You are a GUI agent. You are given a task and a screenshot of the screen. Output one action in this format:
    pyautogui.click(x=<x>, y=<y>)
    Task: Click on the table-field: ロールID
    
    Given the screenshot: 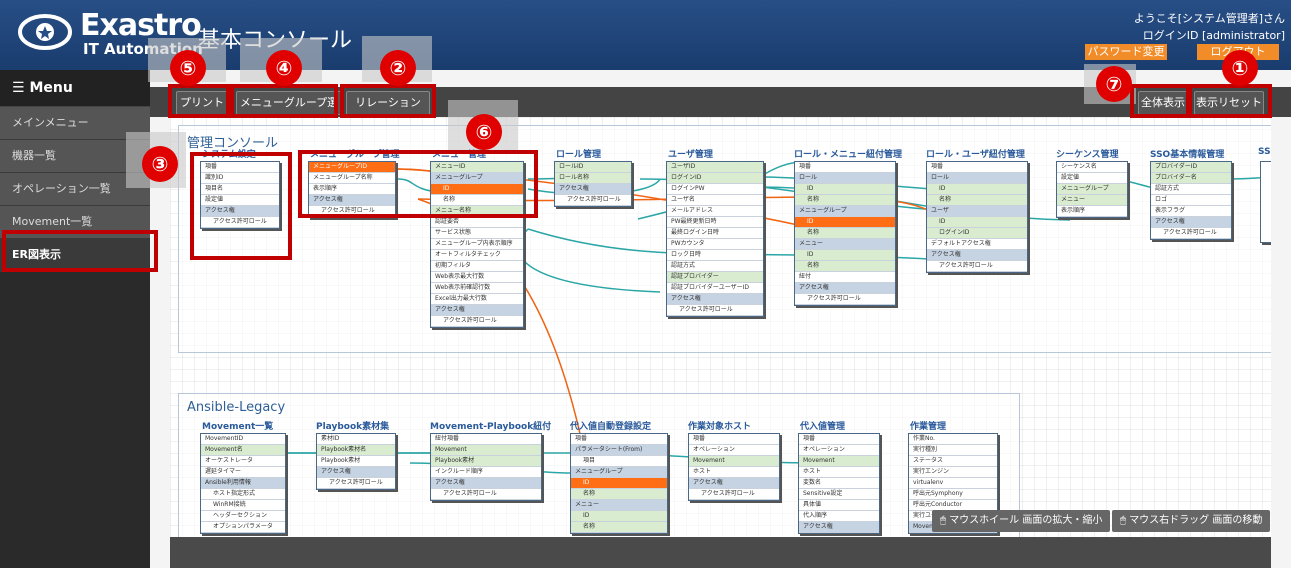 What is the action you would take?
    pyautogui.click(x=593, y=167)
    